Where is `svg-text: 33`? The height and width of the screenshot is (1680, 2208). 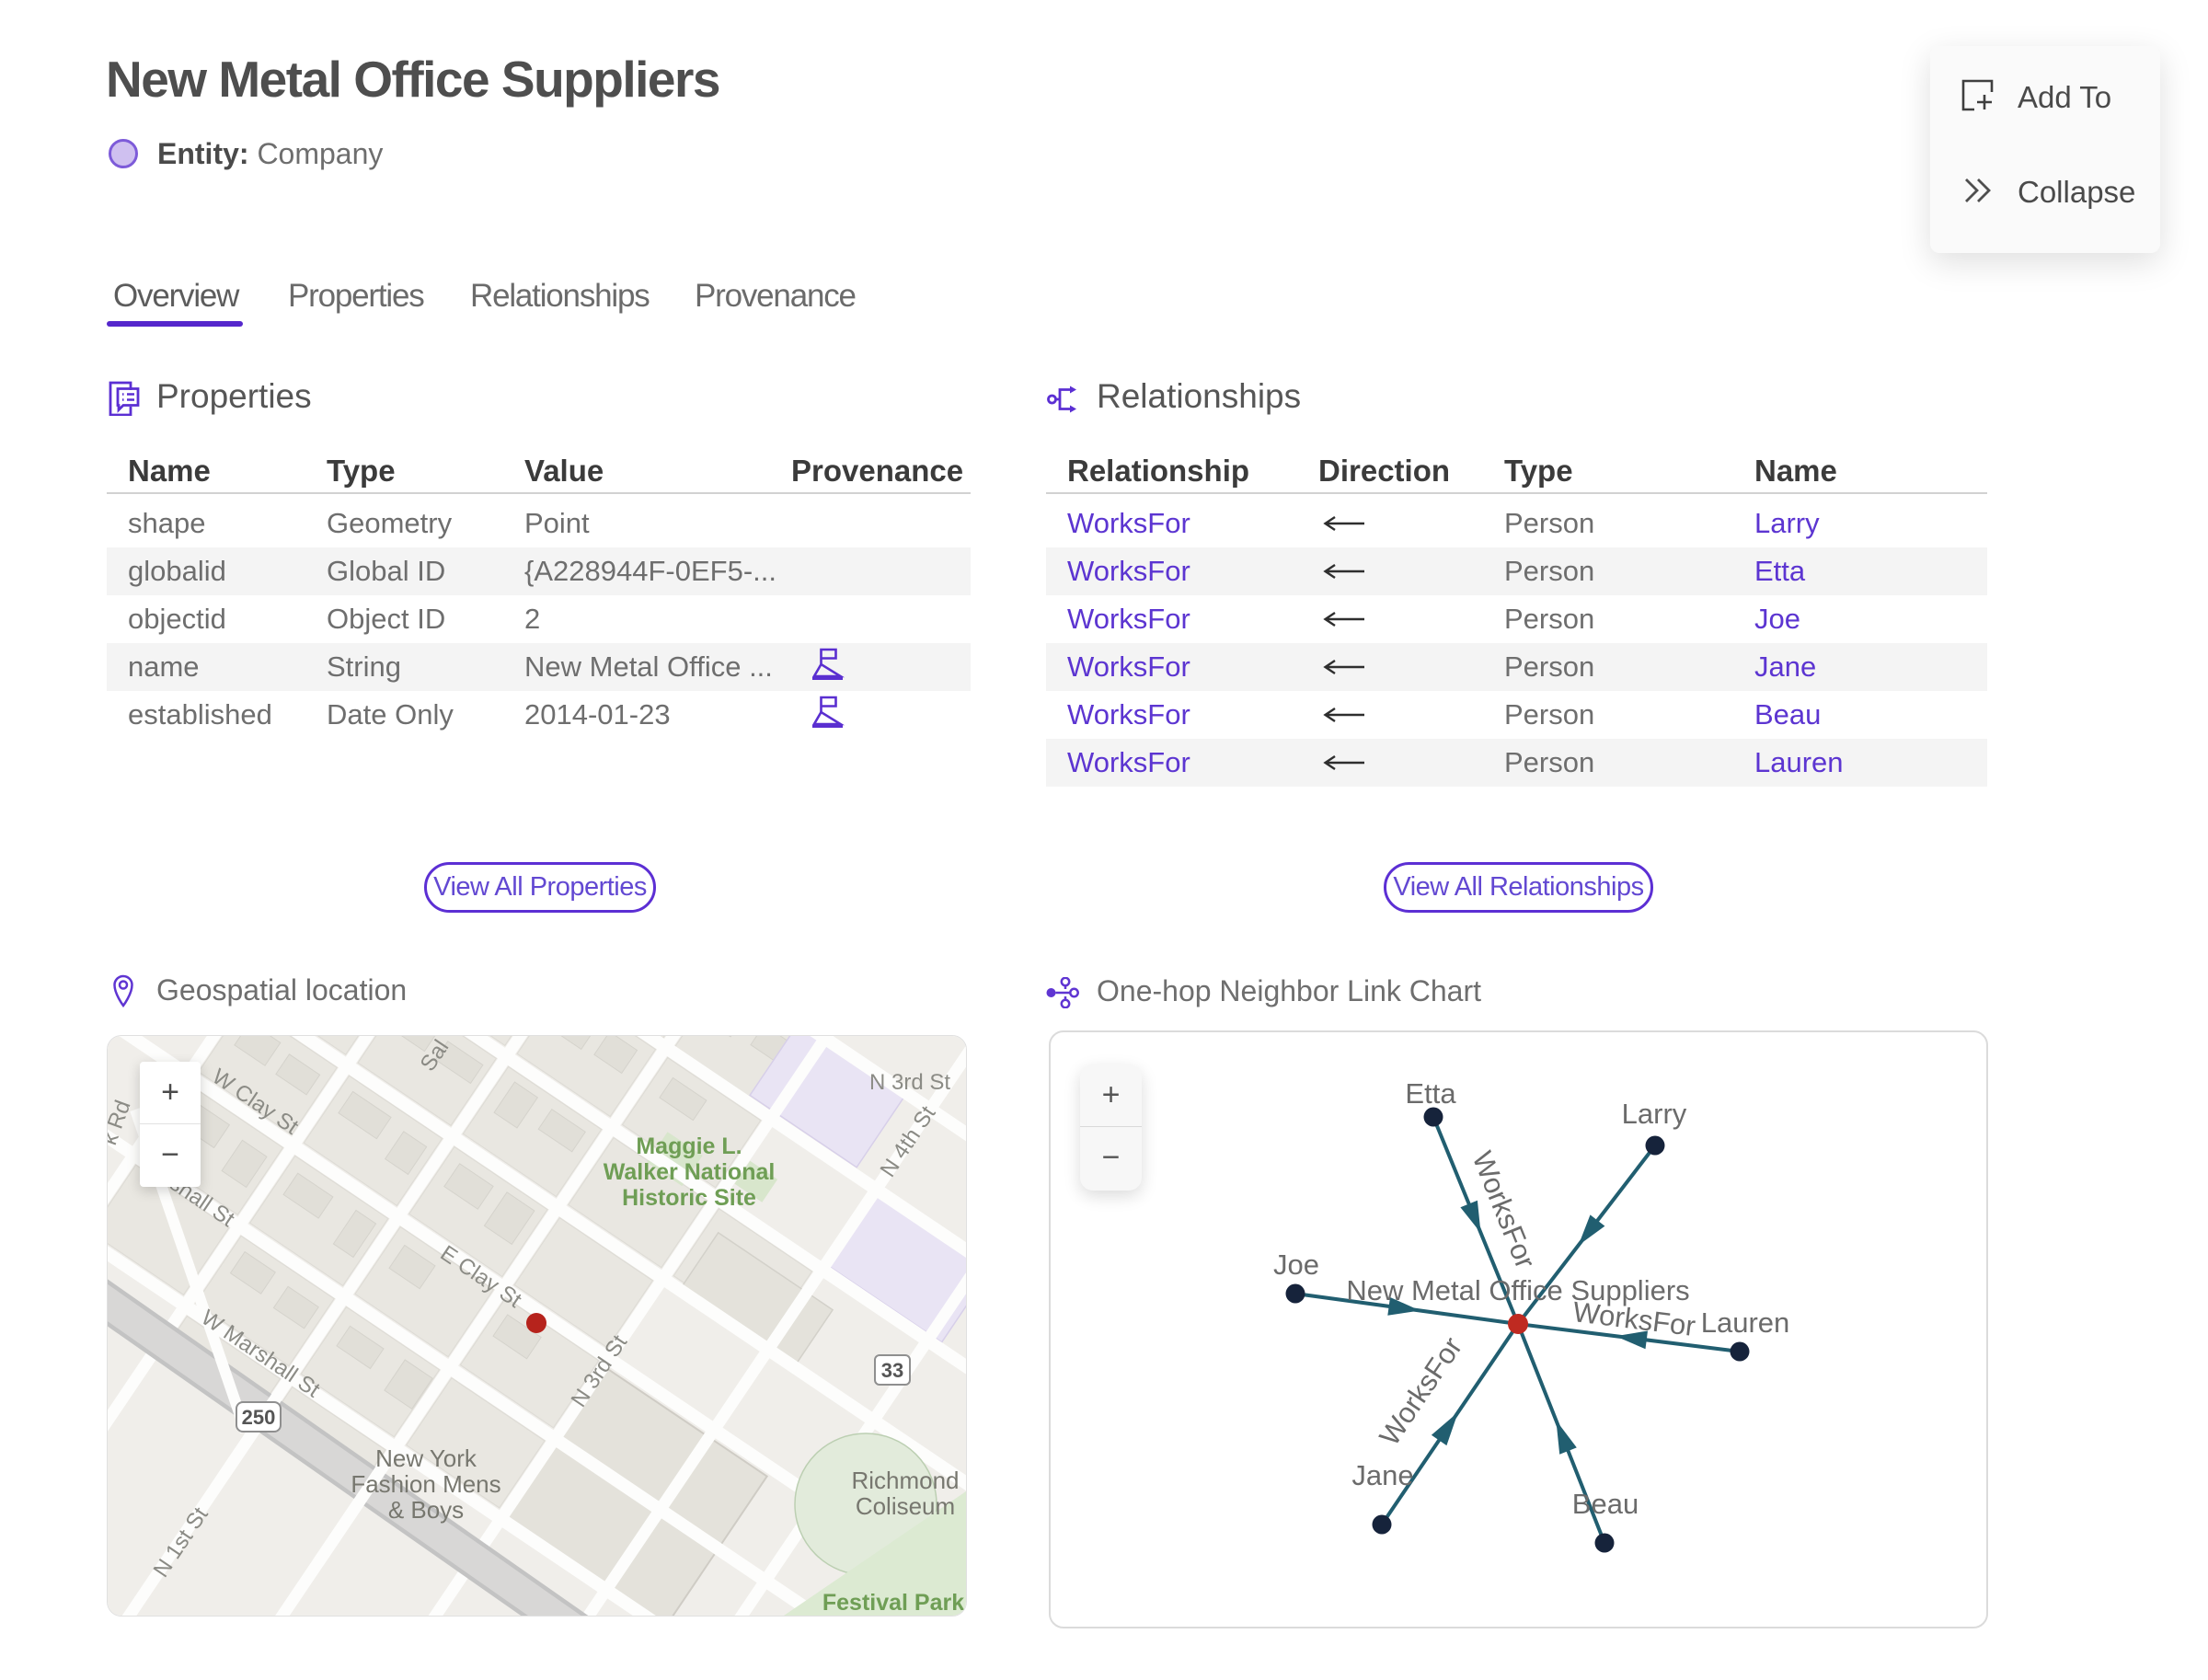
svg-text: 33 is located at coordinates (892, 1370).